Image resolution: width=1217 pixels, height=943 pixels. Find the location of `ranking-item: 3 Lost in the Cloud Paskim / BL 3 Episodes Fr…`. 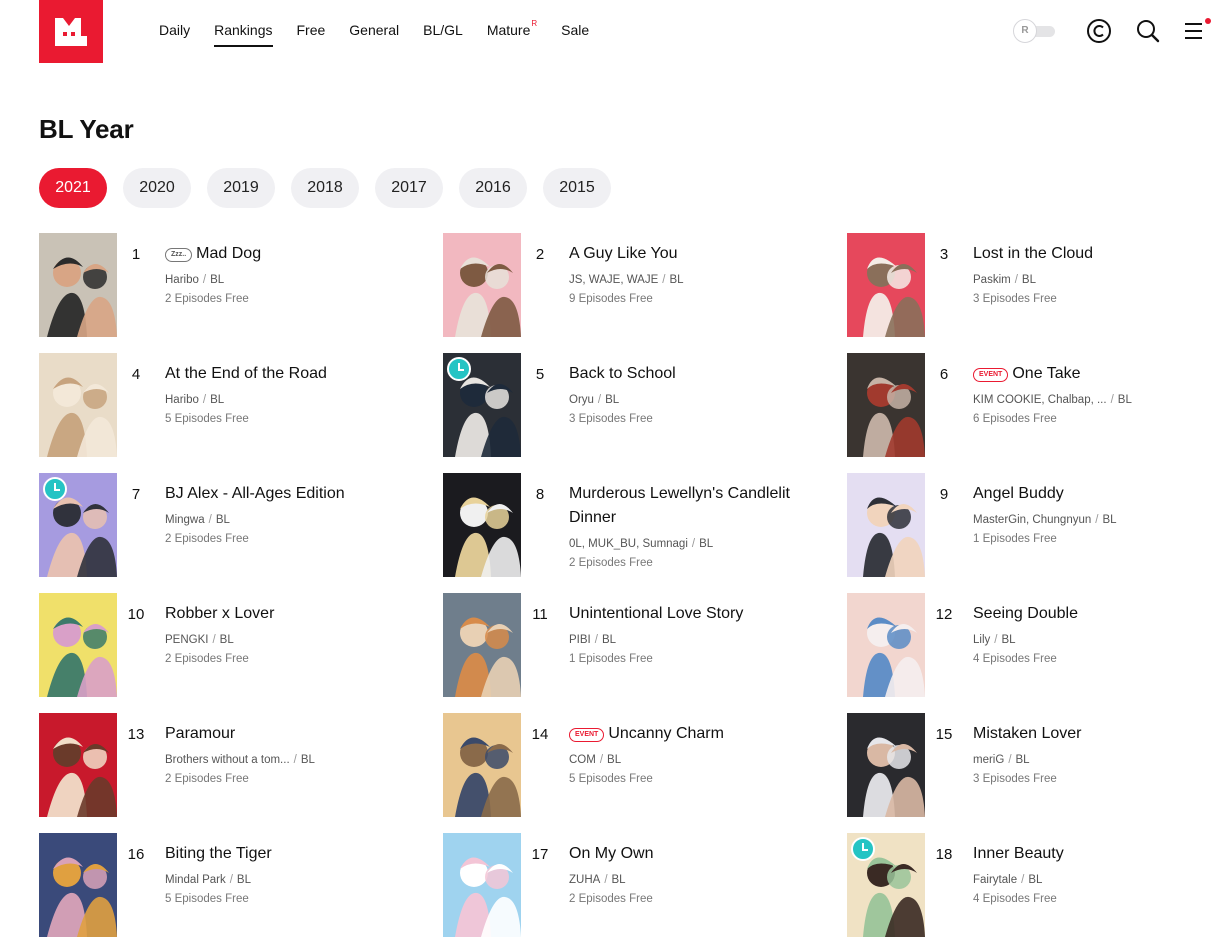

ranking-item: 3 Lost in the Cloud Paskim / BL 3 Episodes Fr… is located at coordinates (1032, 285).